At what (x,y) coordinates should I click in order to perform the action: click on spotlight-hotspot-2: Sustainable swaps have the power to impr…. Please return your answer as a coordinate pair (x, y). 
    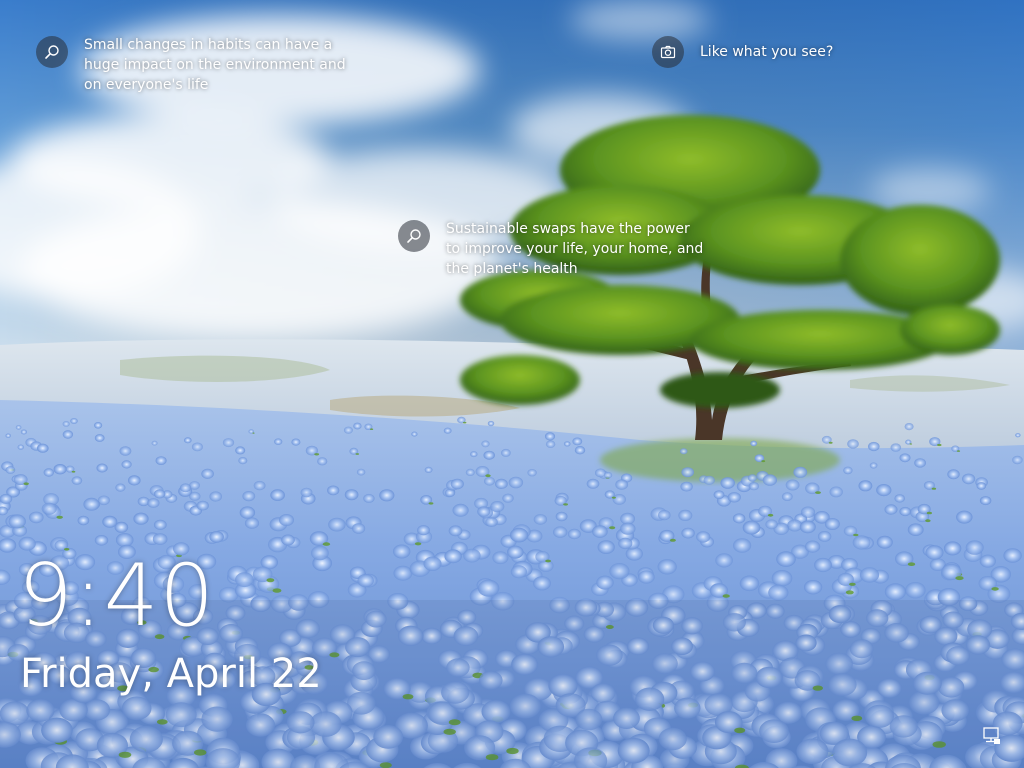
    Looking at the image, I should click on (552, 249).